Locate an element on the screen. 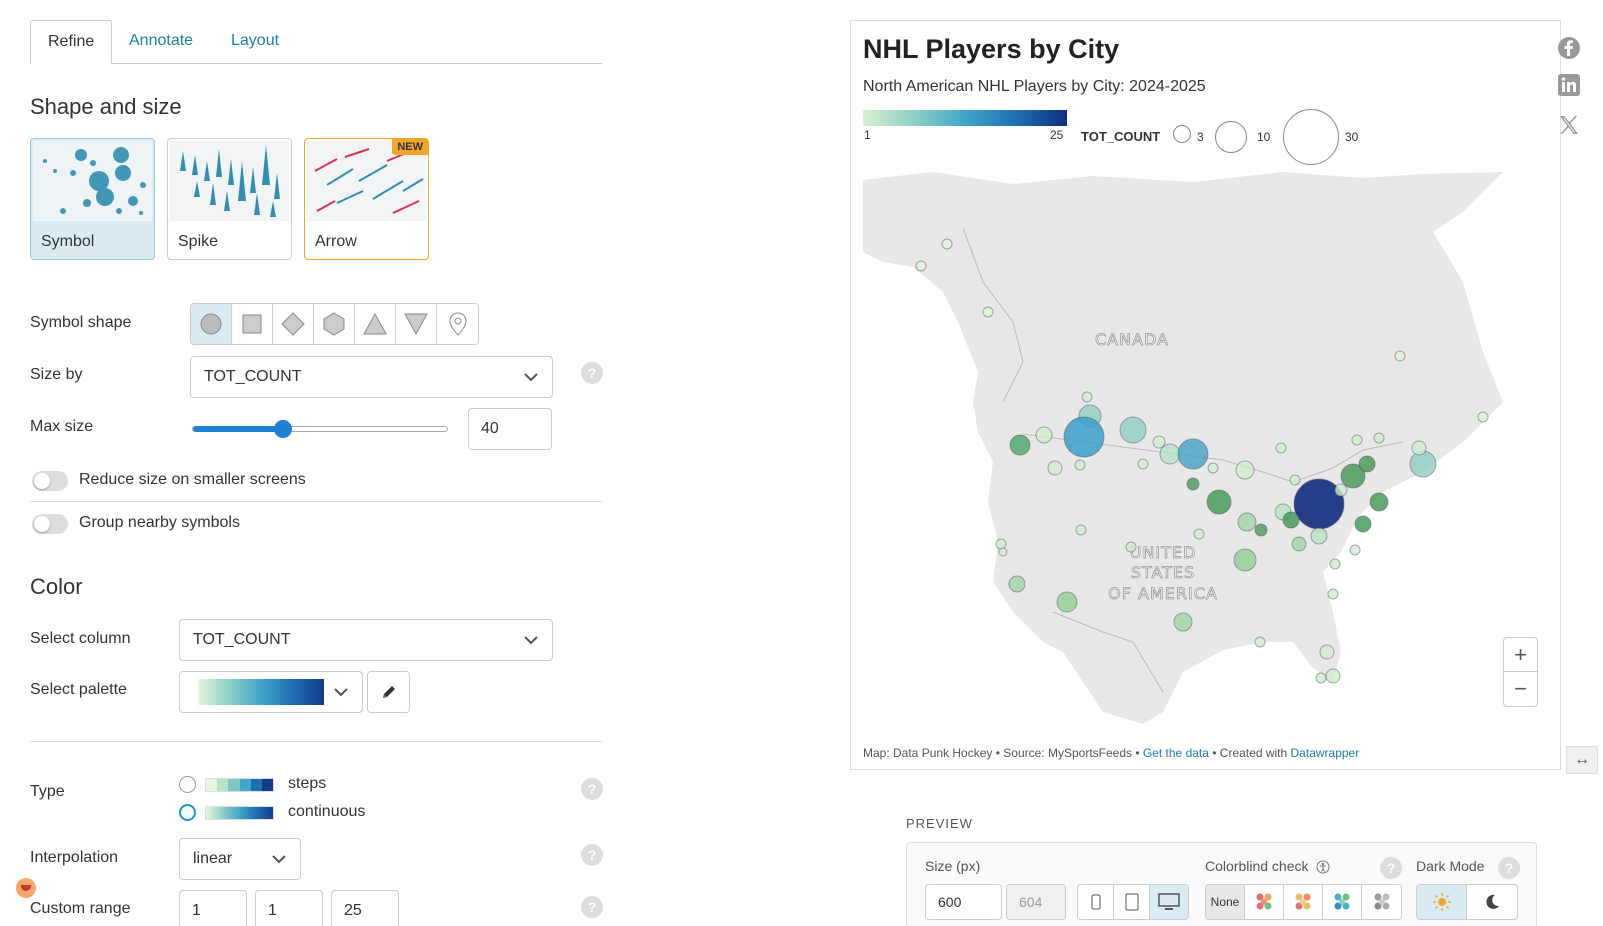  type-continuous-label: continuous is located at coordinates (327, 811).